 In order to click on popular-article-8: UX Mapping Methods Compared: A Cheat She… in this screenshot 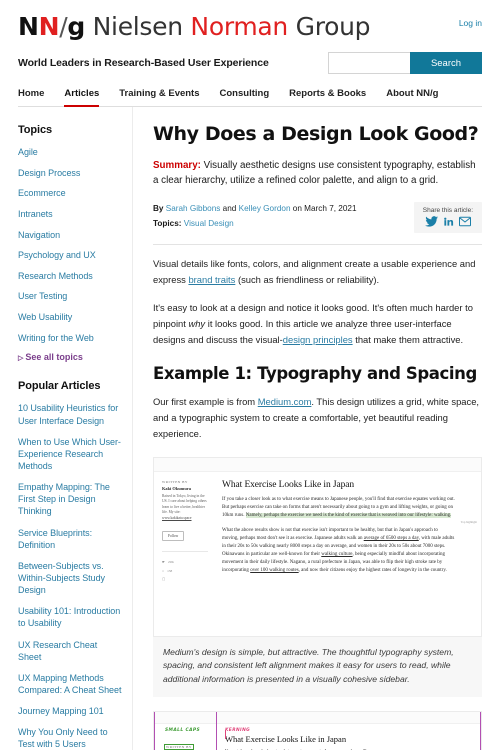, I will do `click(70, 684)`.